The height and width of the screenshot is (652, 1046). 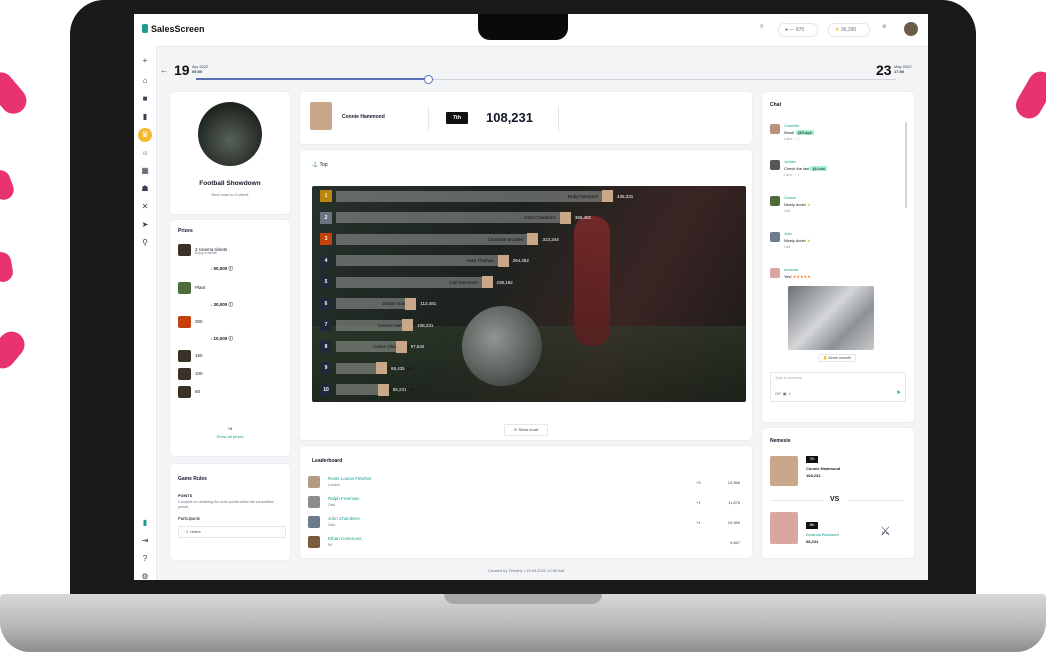 What do you see at coordinates (911, 29) in the screenshot?
I see `user-avatar` at bounding box center [911, 29].